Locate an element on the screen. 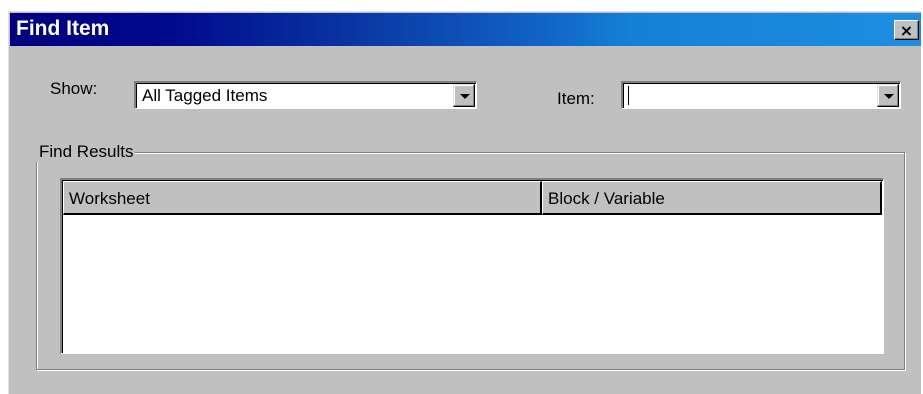  column-header-block-variable: Block / Variable is located at coordinates (712, 198).